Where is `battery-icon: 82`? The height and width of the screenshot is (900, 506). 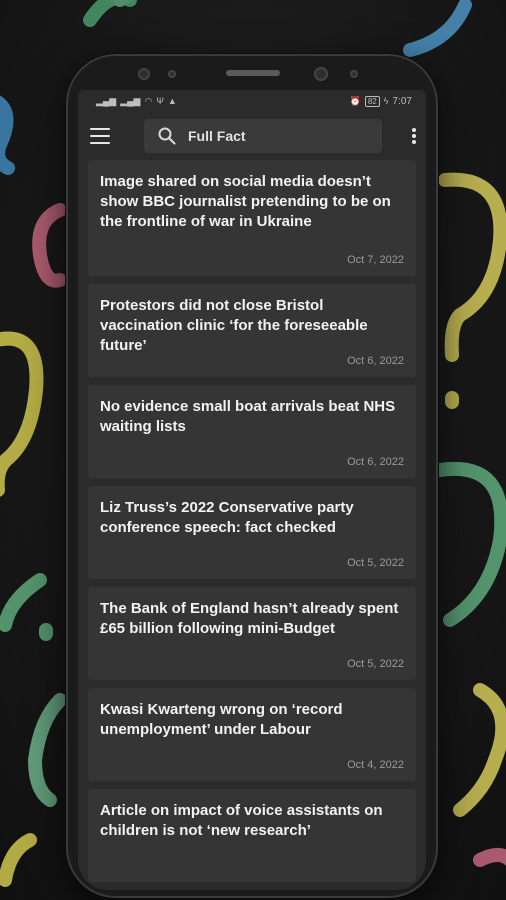
battery-icon: 82 is located at coordinates (372, 101).